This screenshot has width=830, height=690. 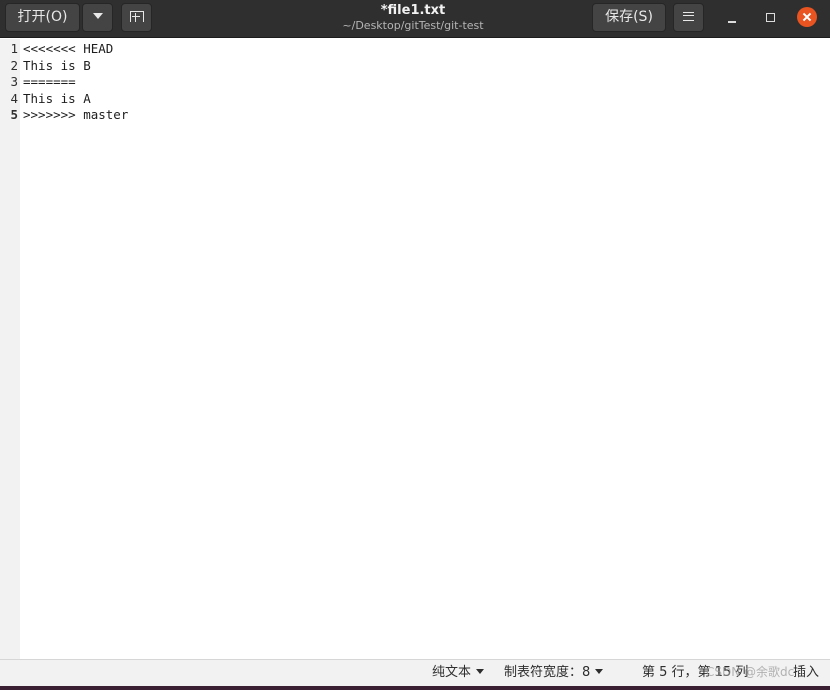 I want to click on text-line: <<<<<<< HEAD, so click(x=68, y=49).